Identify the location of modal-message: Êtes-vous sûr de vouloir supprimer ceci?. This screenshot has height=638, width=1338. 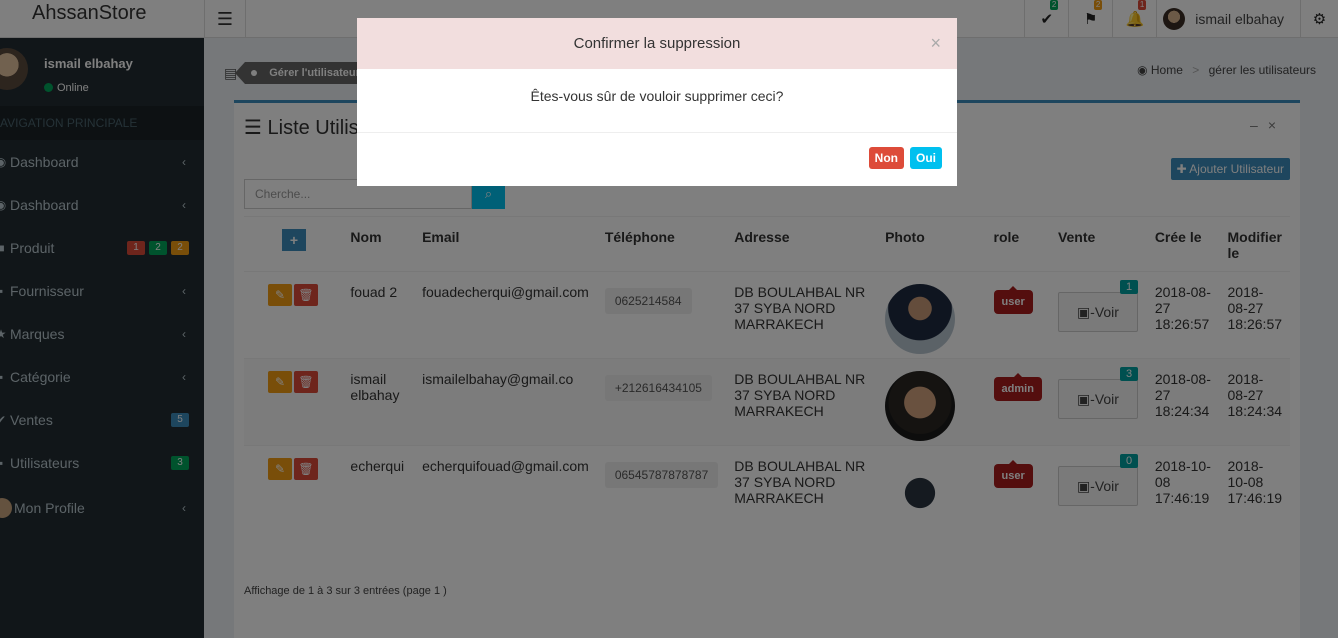
(657, 101).